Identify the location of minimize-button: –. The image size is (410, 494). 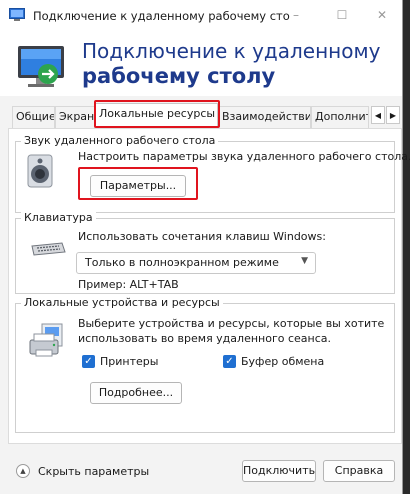
(296, 16).